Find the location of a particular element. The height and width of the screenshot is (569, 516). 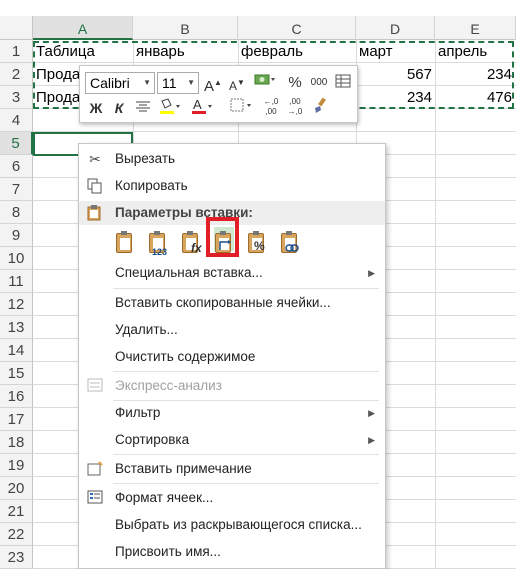

decrease-decimal-button: ,00 →,0 is located at coordinates (295, 108).